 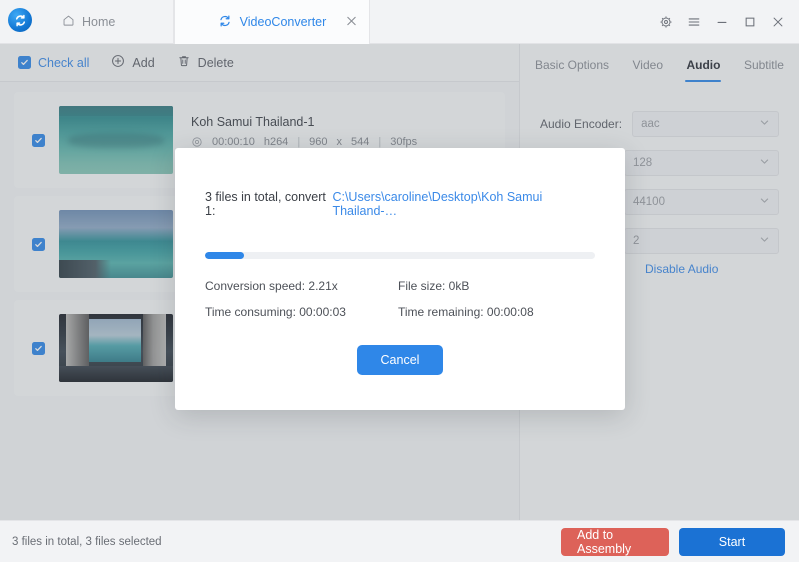 What do you see at coordinates (275, 312) in the screenshot?
I see `time-consuming: Time consuming: 00:00:03` at bounding box center [275, 312].